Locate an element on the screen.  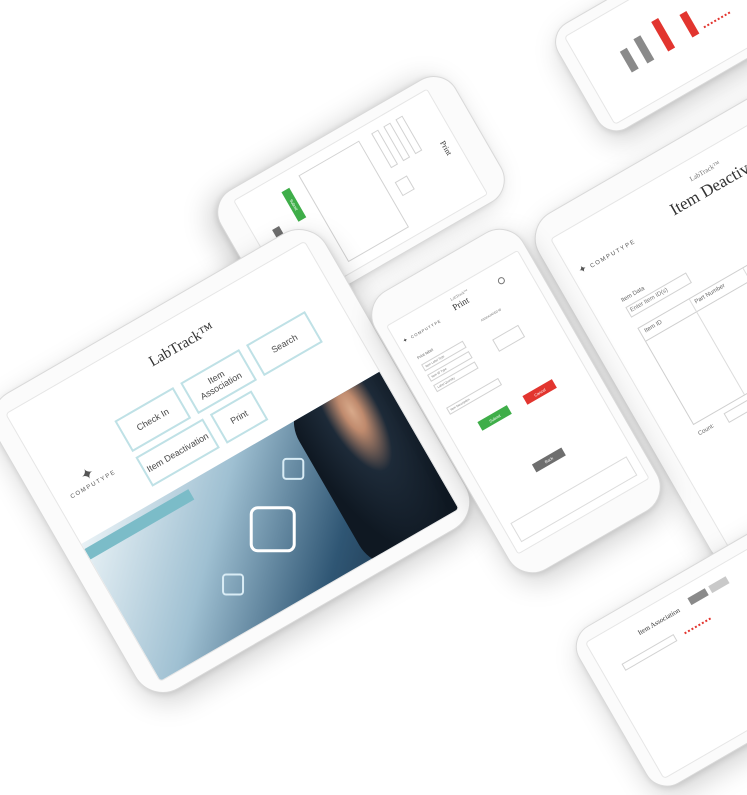
column-divider is located at coordinates (716, 347).